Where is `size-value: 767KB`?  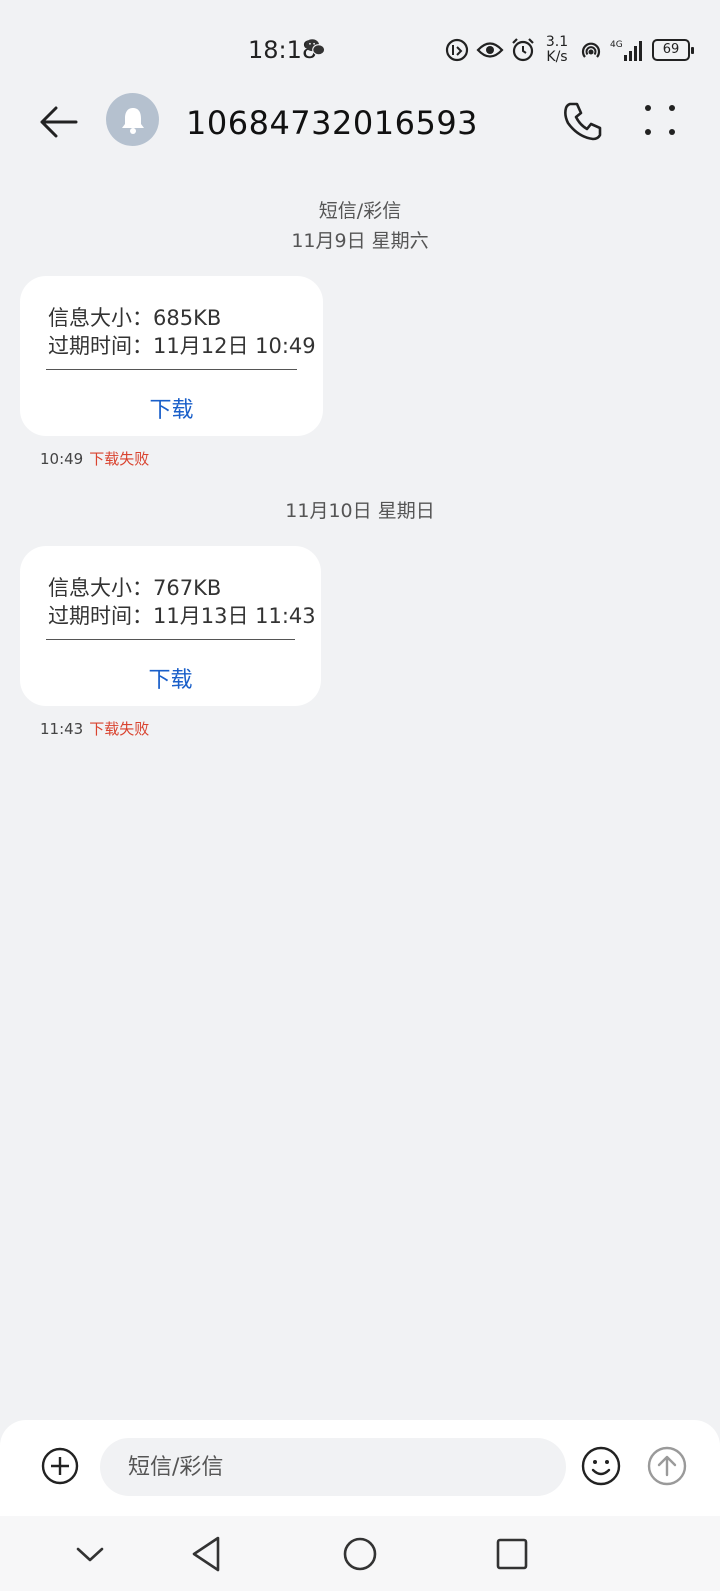
size-value: 767KB is located at coordinates (187, 588).